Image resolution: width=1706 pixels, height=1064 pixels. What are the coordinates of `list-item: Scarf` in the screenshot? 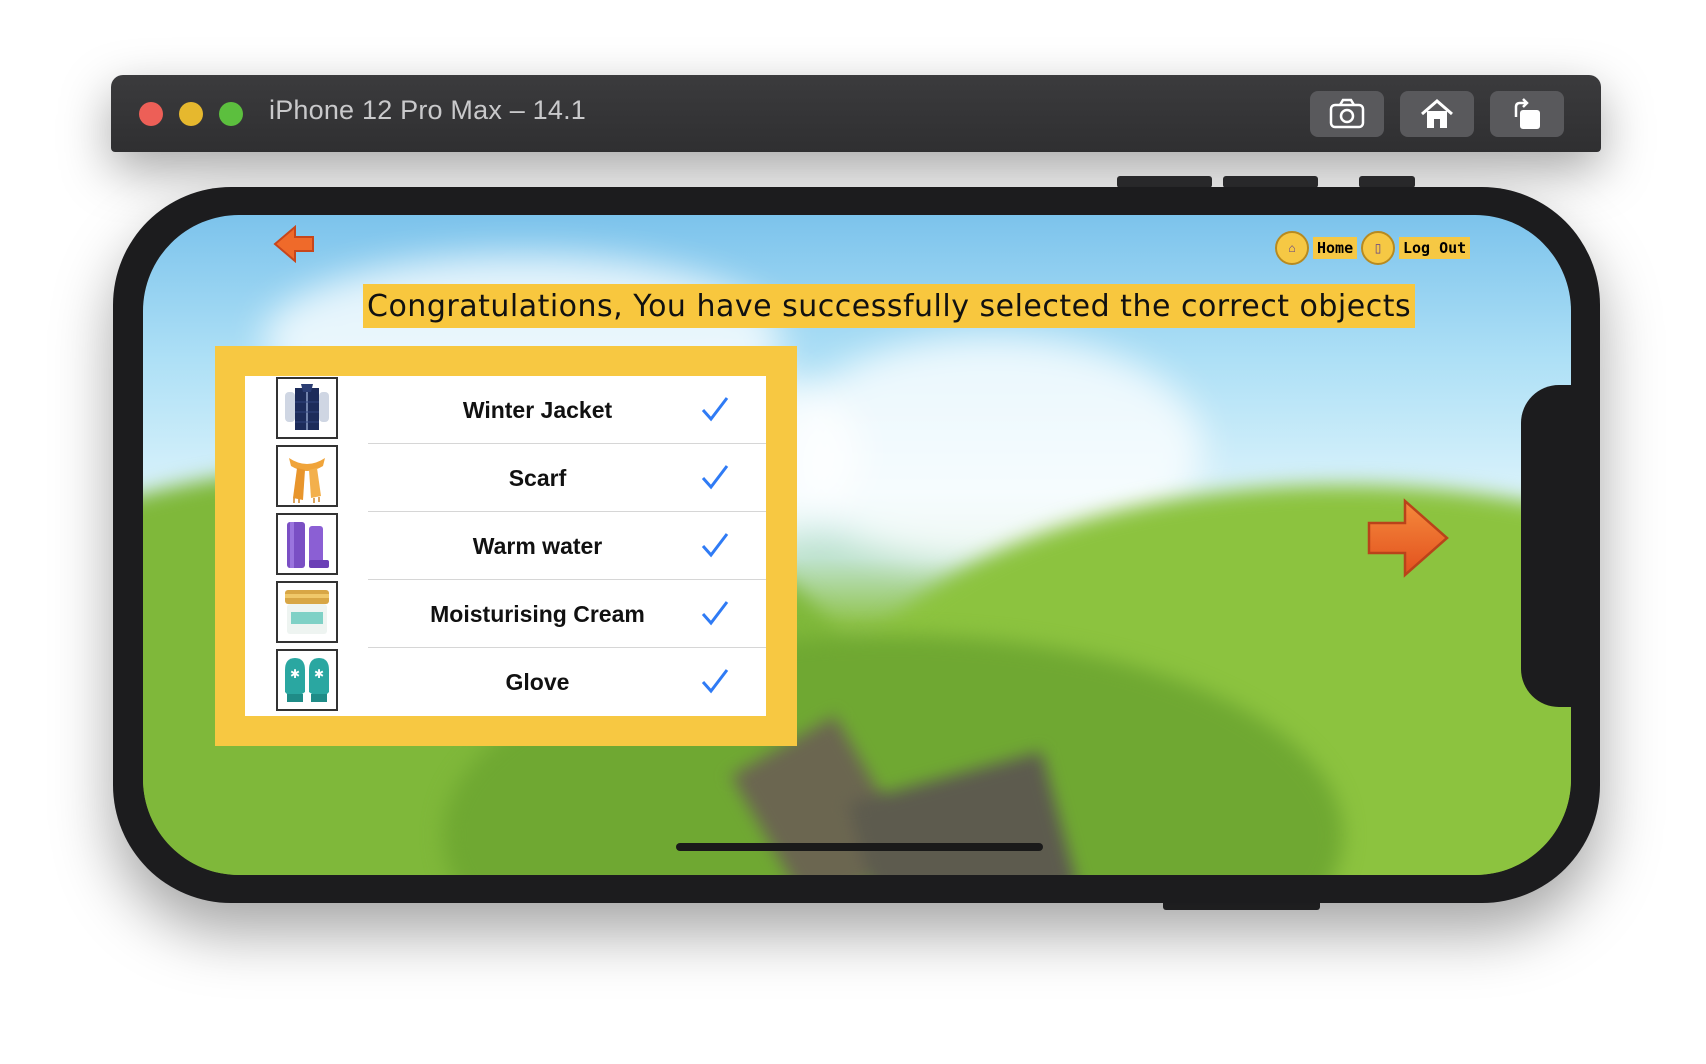 It's located at (505, 478).